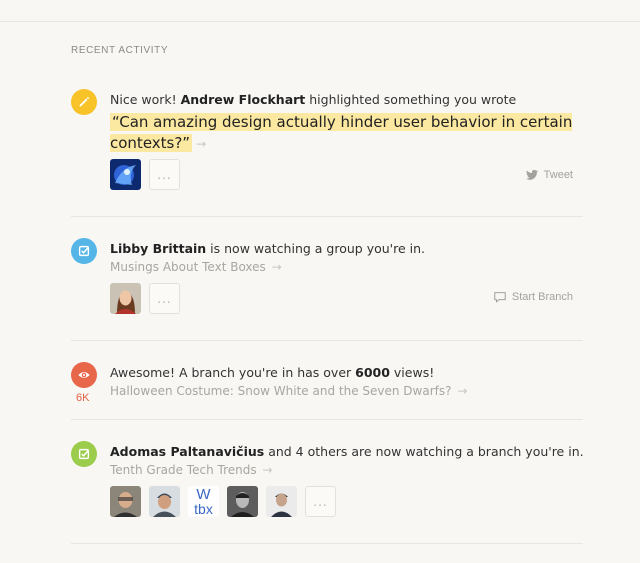 This screenshot has height=563, width=640. I want to click on actor-link: Libby Brittain, so click(158, 248).